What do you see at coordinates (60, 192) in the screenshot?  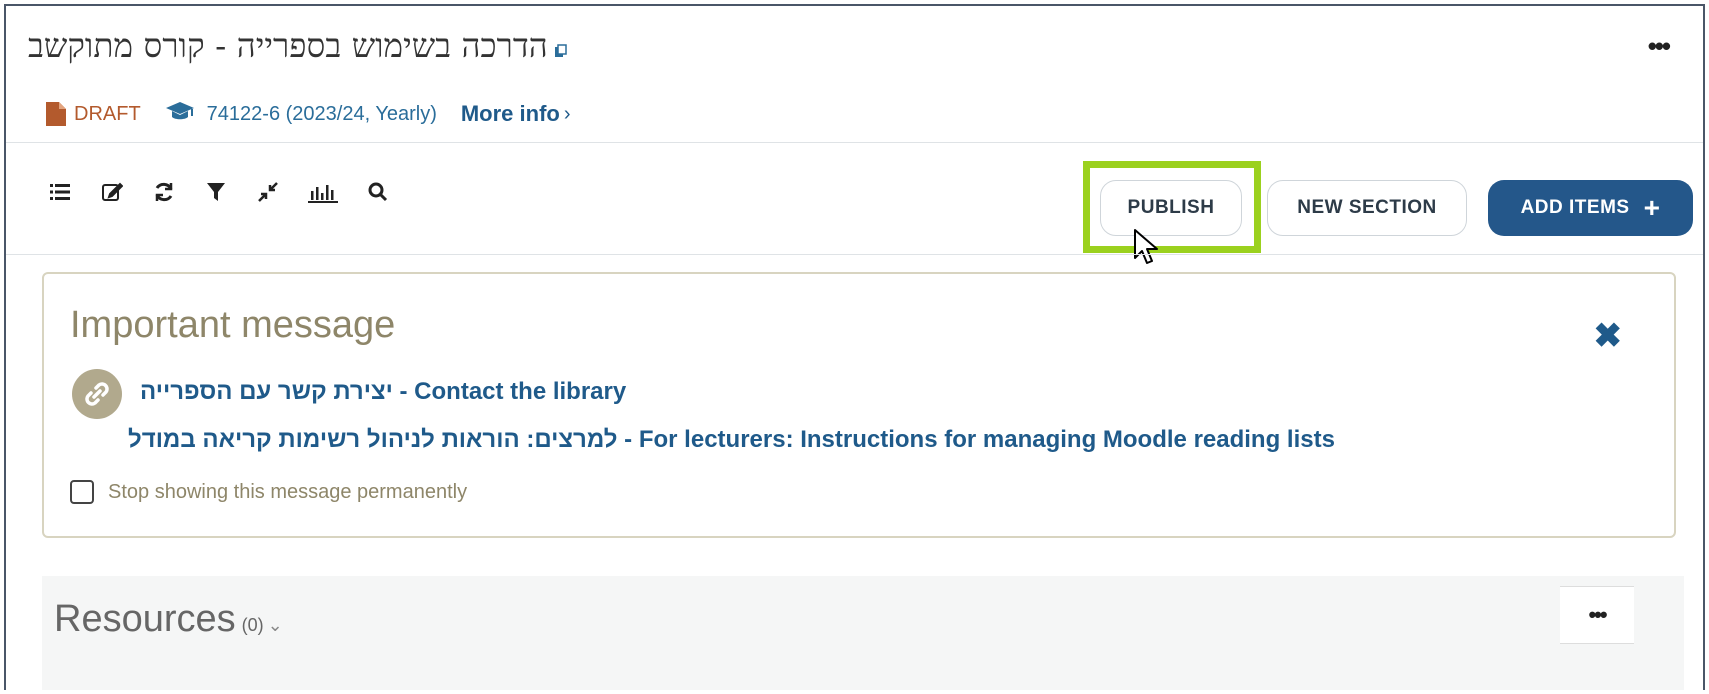 I see `list-icon` at bounding box center [60, 192].